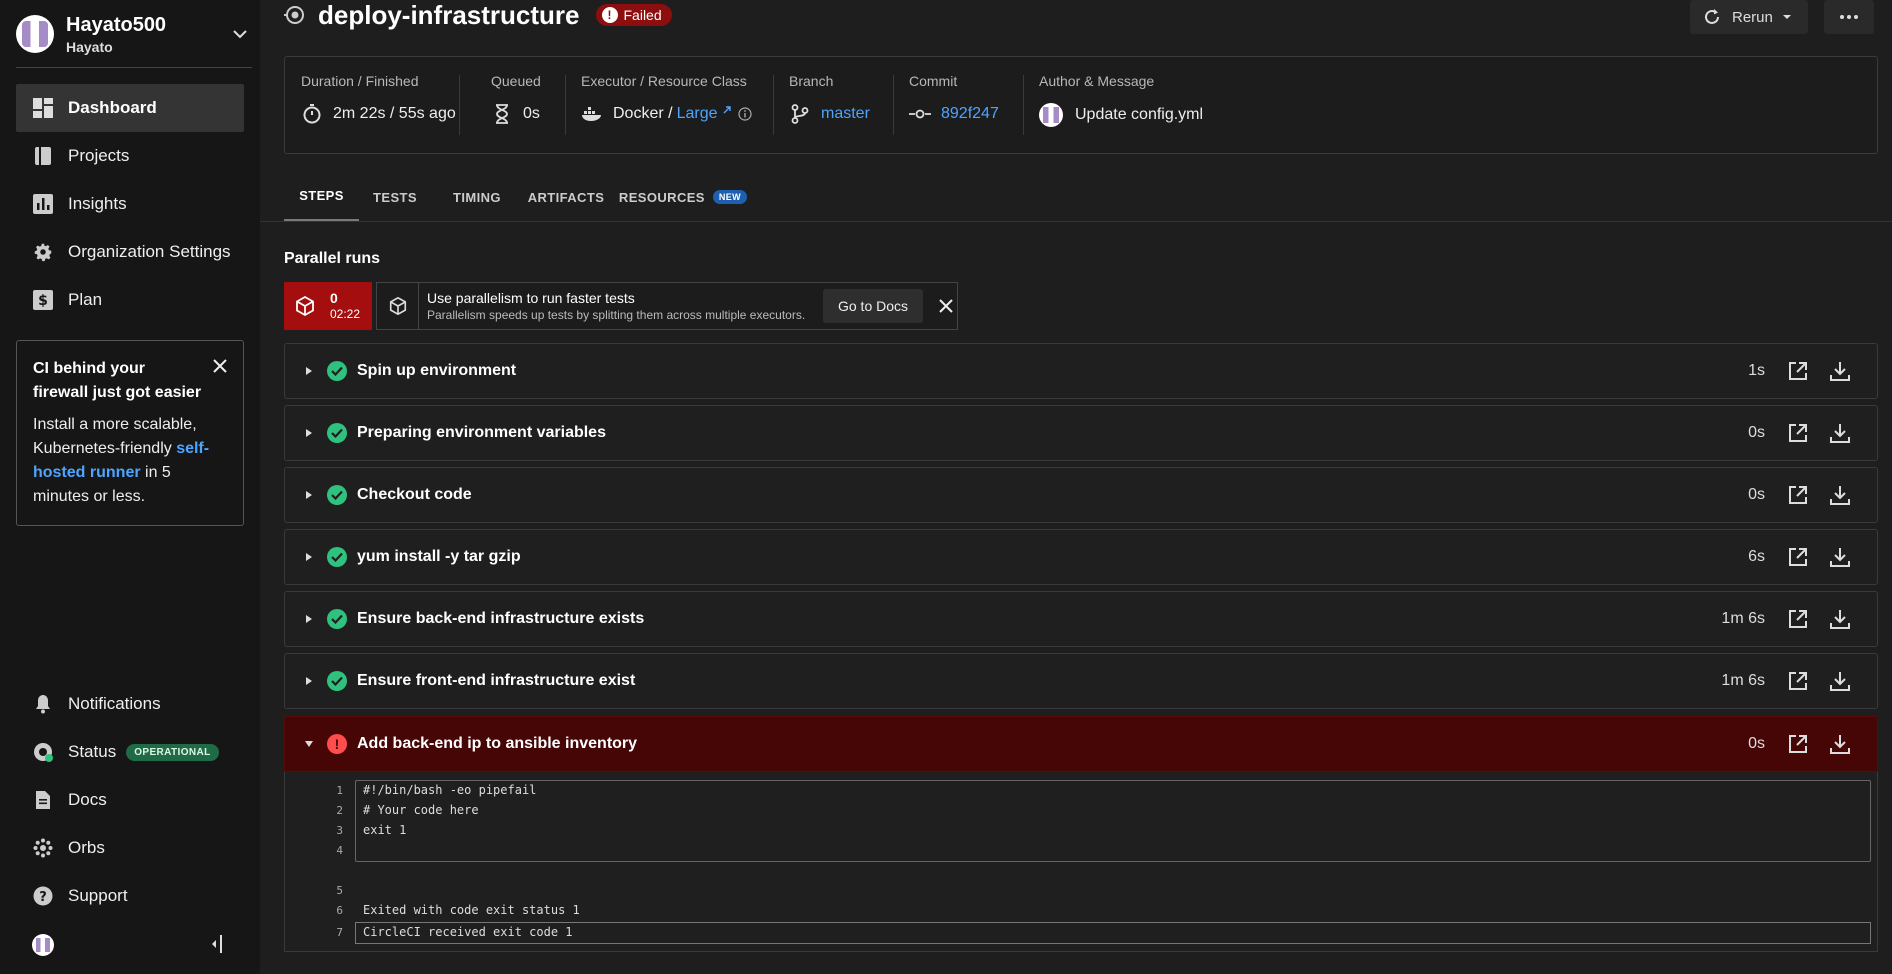 The width and height of the screenshot is (1892, 974). What do you see at coordinates (97, 203) in the screenshot?
I see `nav-label: Insights` at bounding box center [97, 203].